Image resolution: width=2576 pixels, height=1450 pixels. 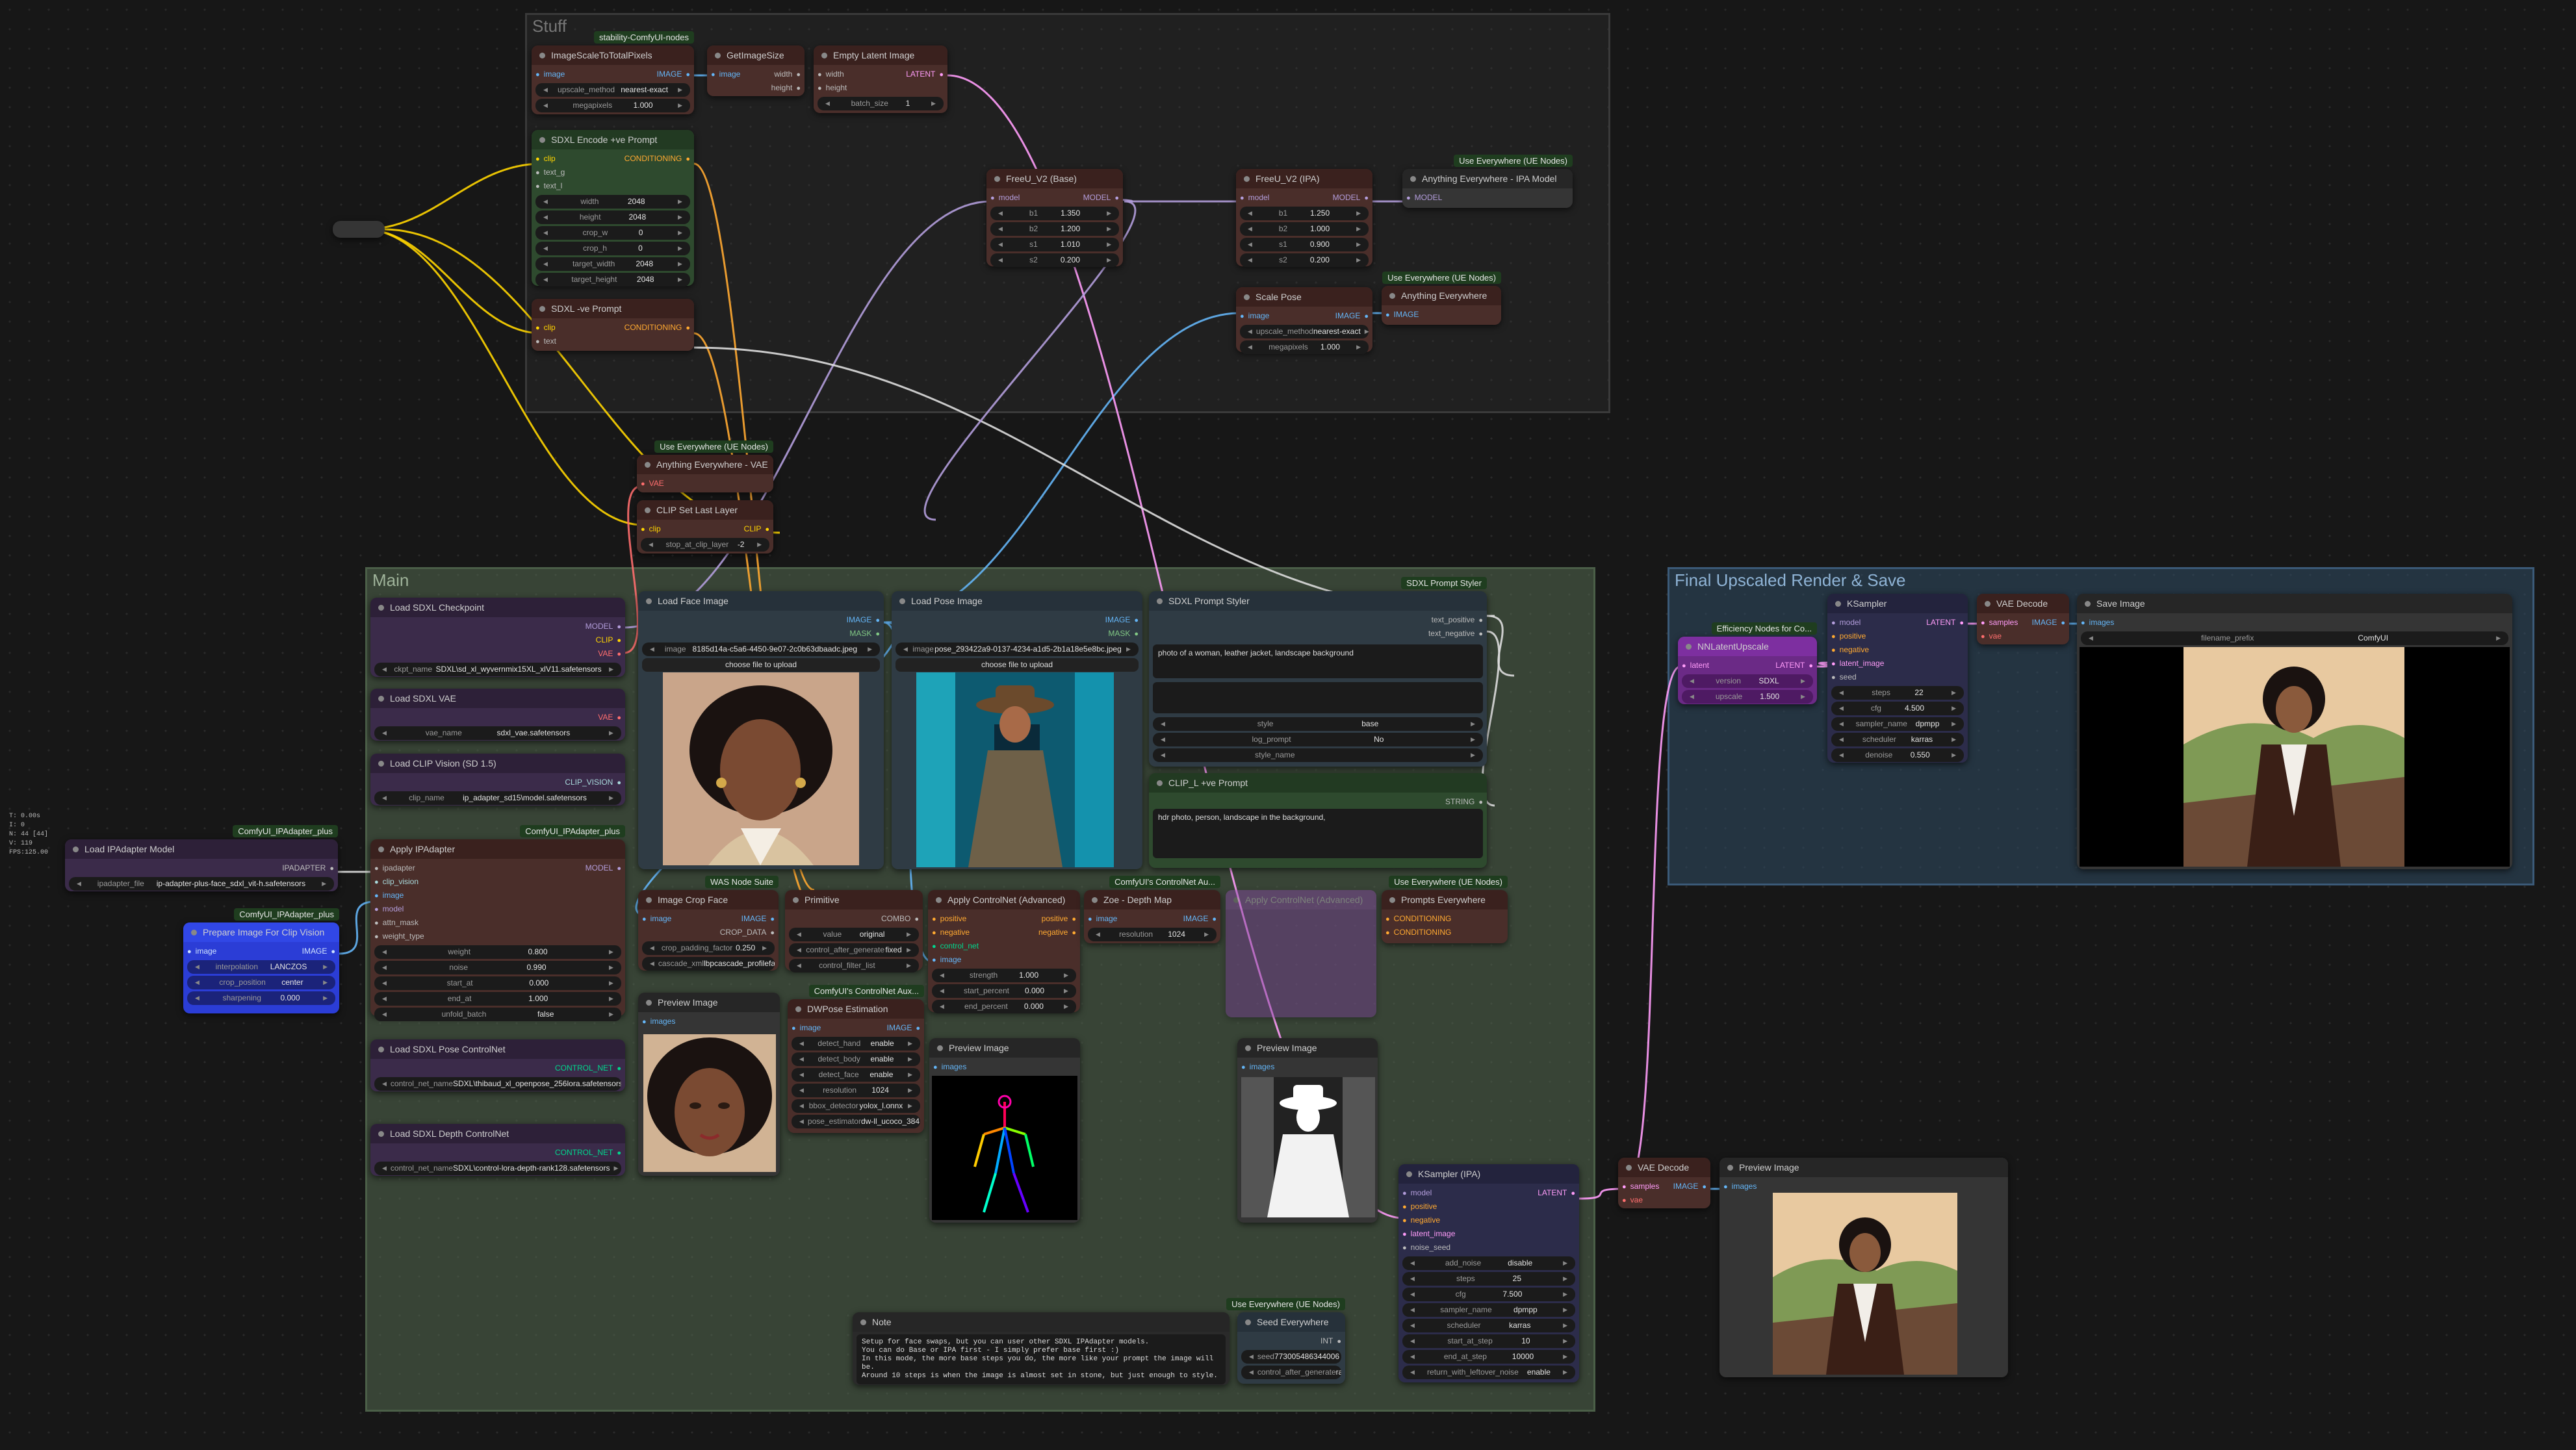 I want to click on node-title: SDXL -ve Prompt, so click(x=613, y=309).